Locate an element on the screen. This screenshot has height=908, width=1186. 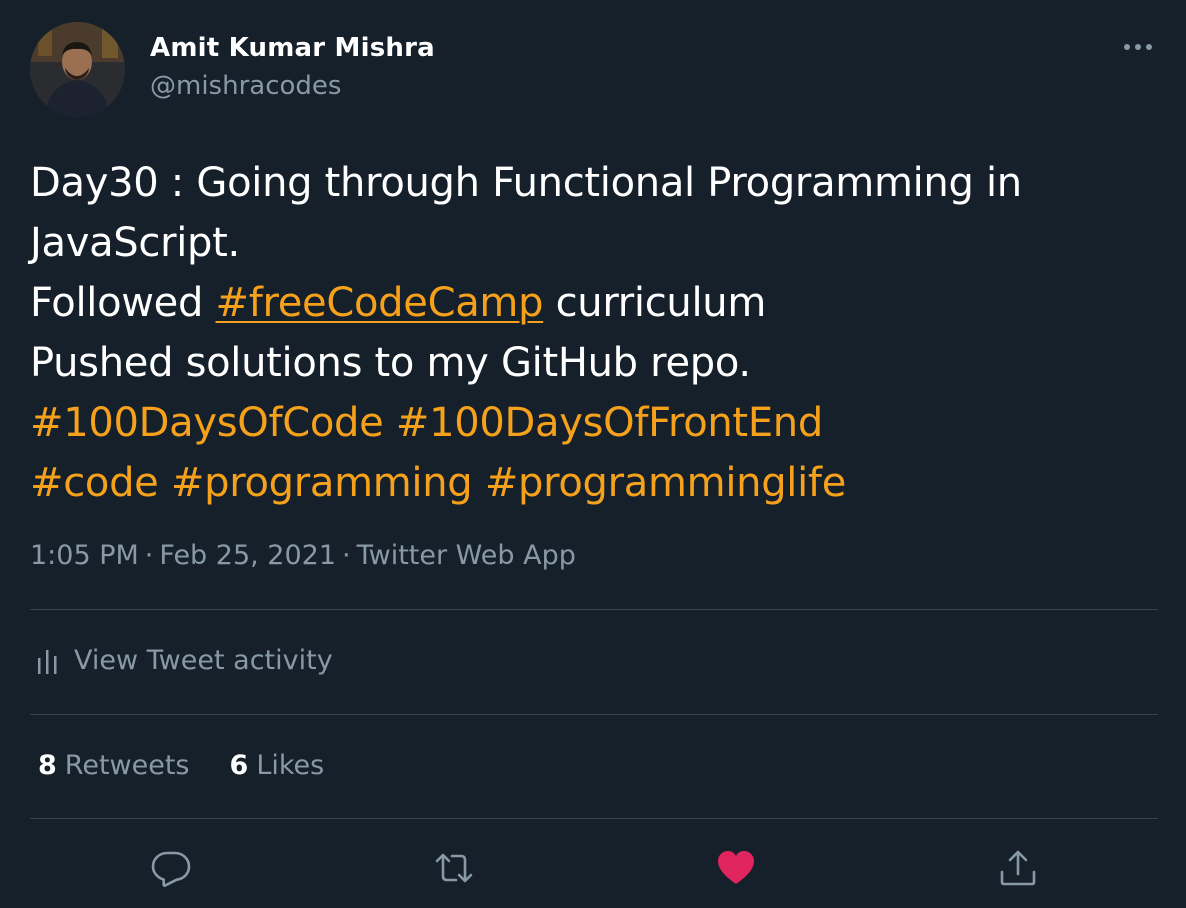
reply-icon is located at coordinates (171, 869).